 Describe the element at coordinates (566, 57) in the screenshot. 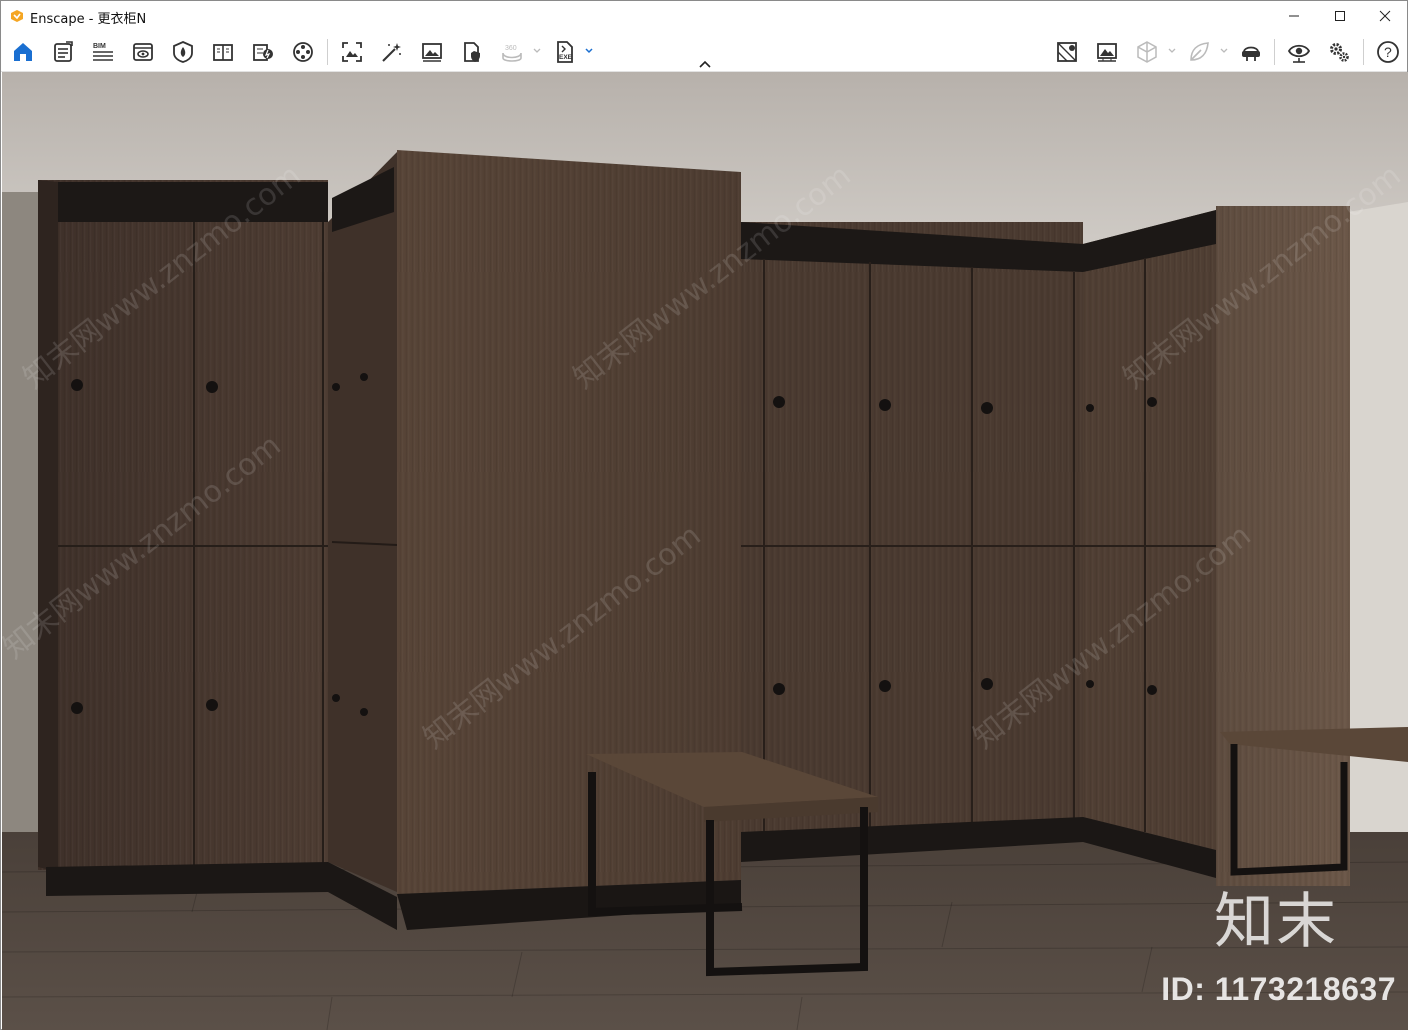

I see `exe-label: EXE` at that location.